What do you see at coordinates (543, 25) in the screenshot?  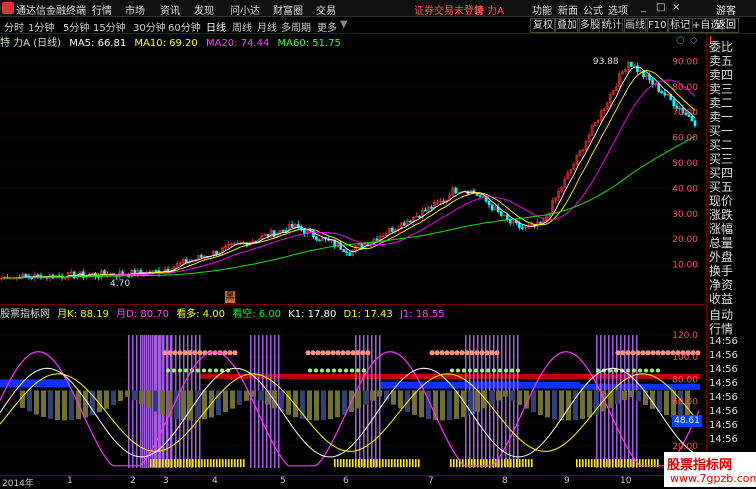 I see `btn-fuquan: 复权` at bounding box center [543, 25].